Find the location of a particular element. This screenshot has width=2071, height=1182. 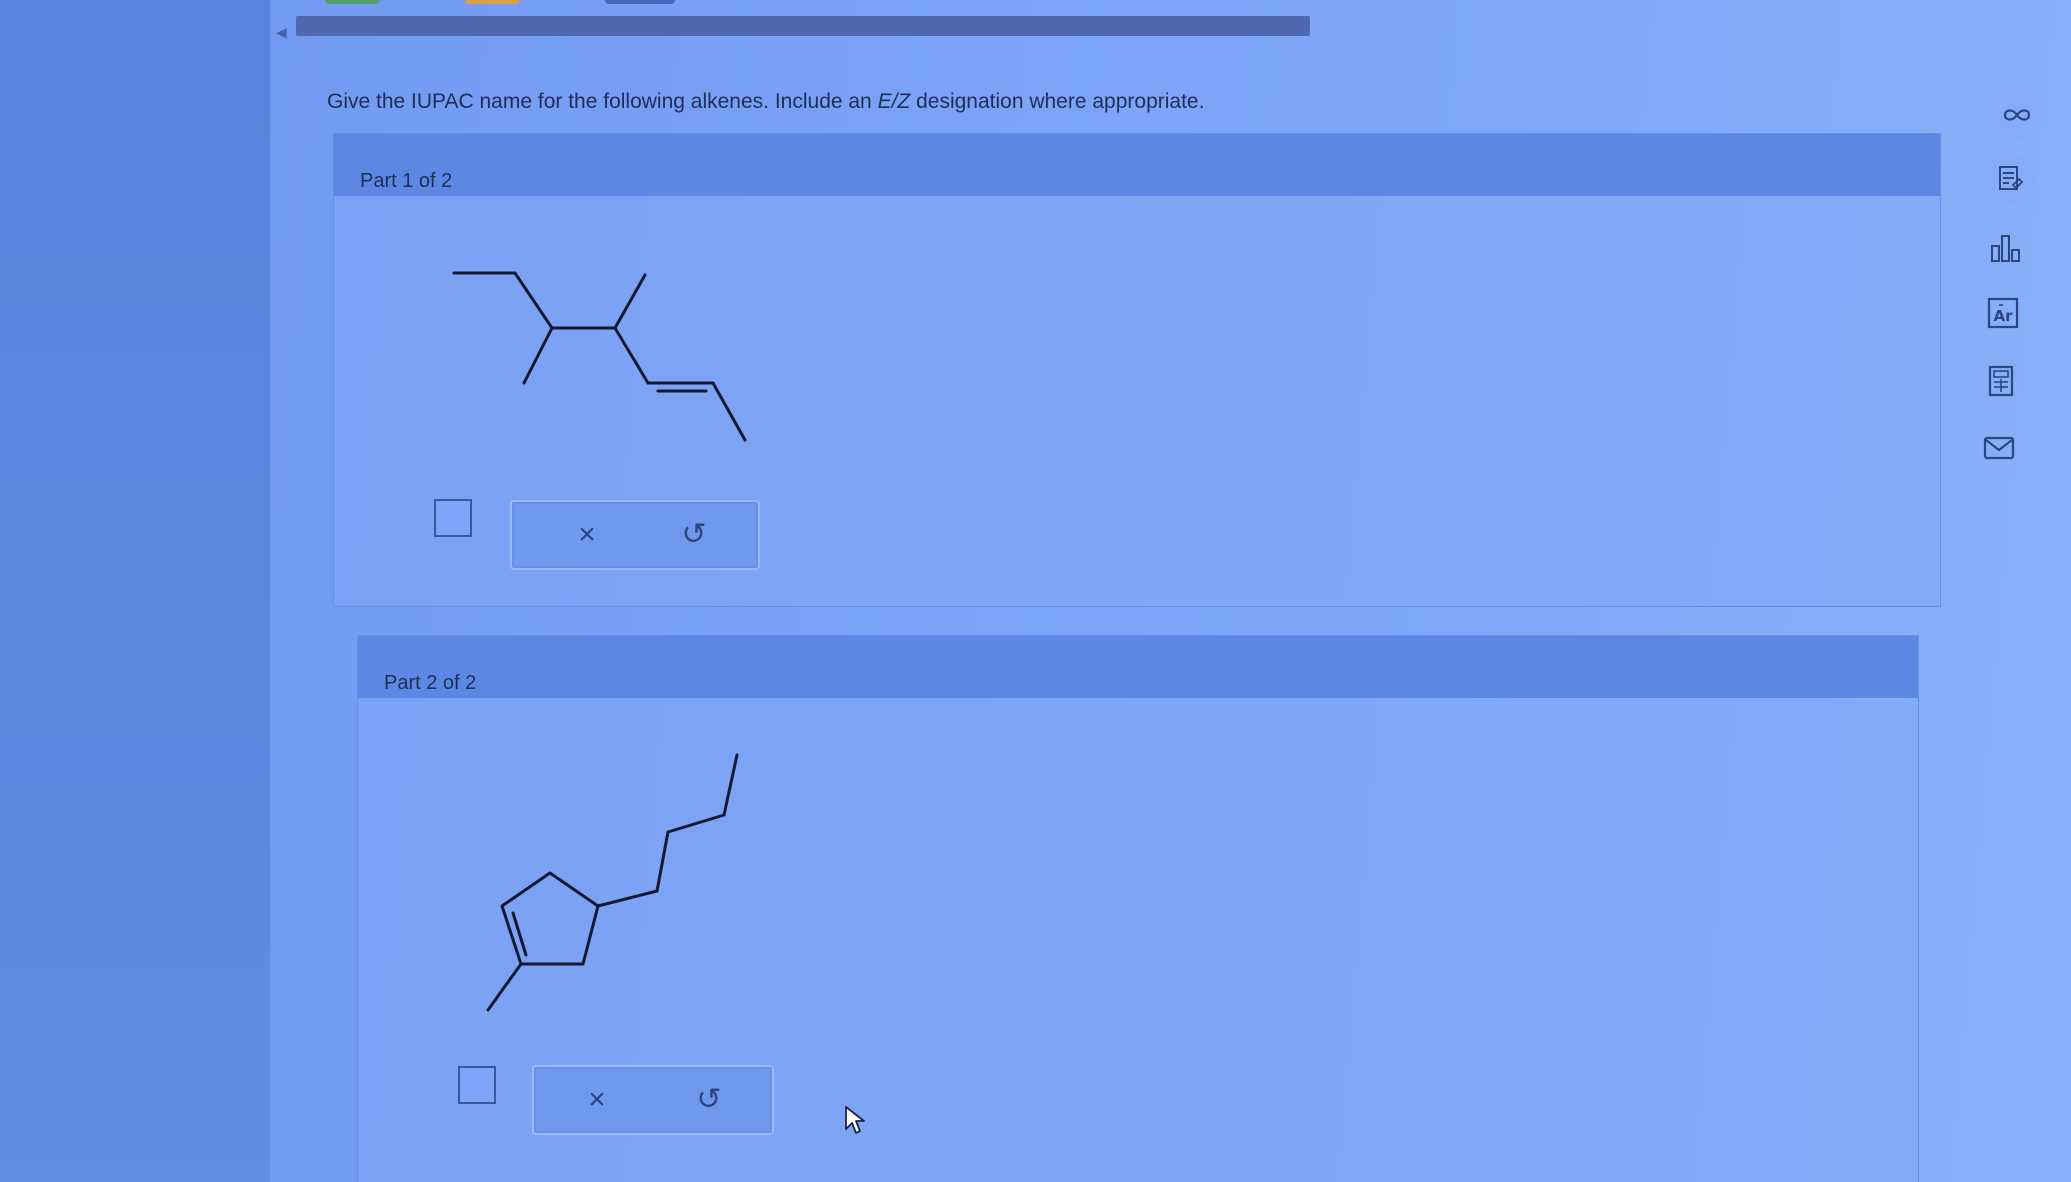

part-1-answer-box: × ↺ is located at coordinates (635, 535).